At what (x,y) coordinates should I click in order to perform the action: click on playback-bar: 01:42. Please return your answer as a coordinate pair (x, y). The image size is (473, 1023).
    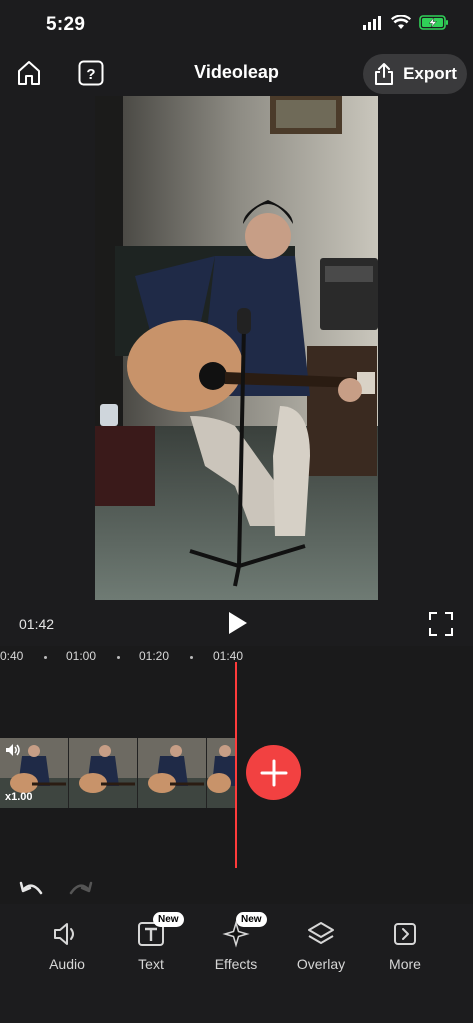
    Looking at the image, I should click on (236, 623).